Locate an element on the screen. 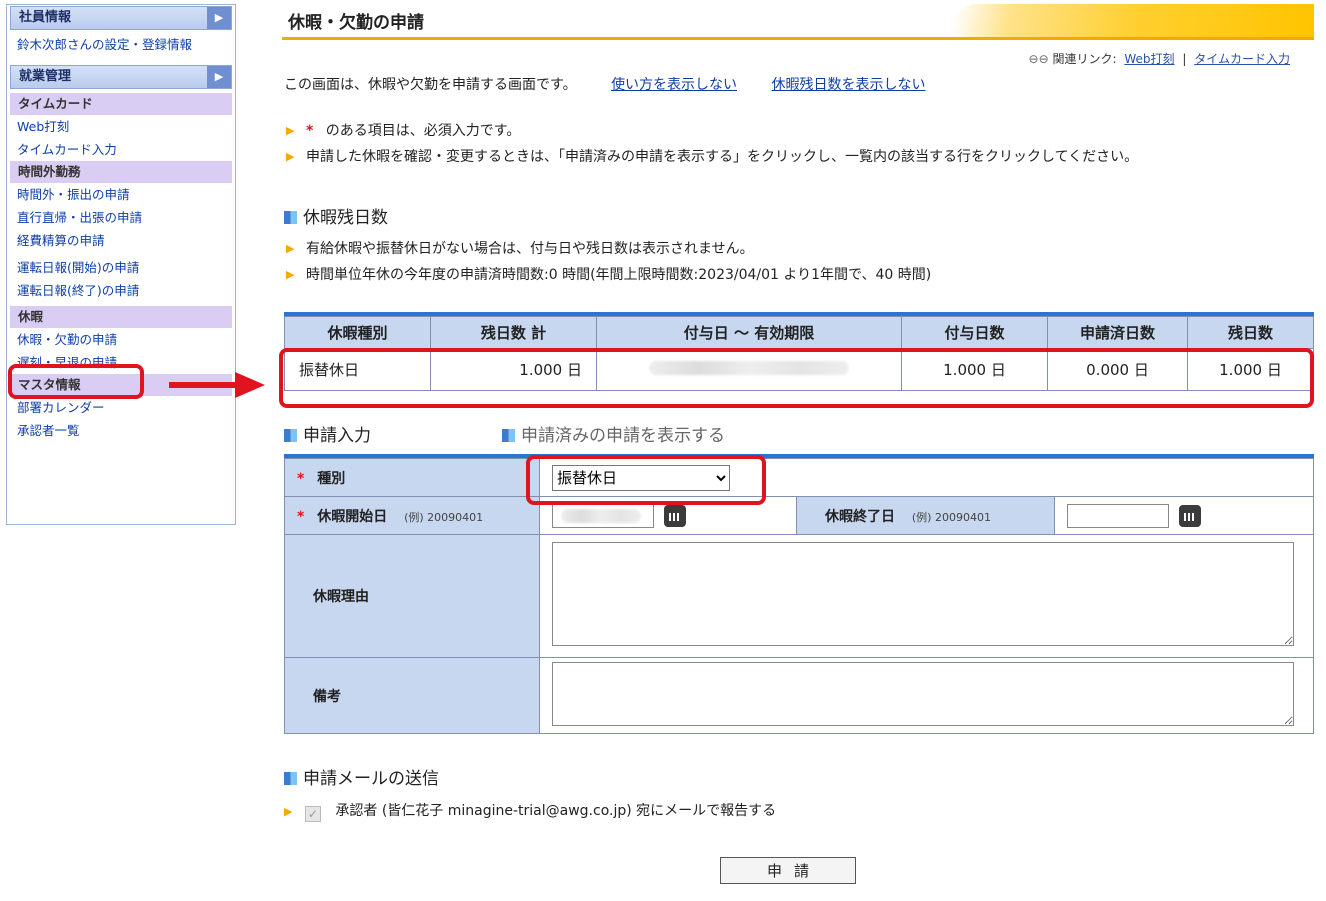 The width and height of the screenshot is (1326, 901). reason-cell is located at coordinates (926, 596).